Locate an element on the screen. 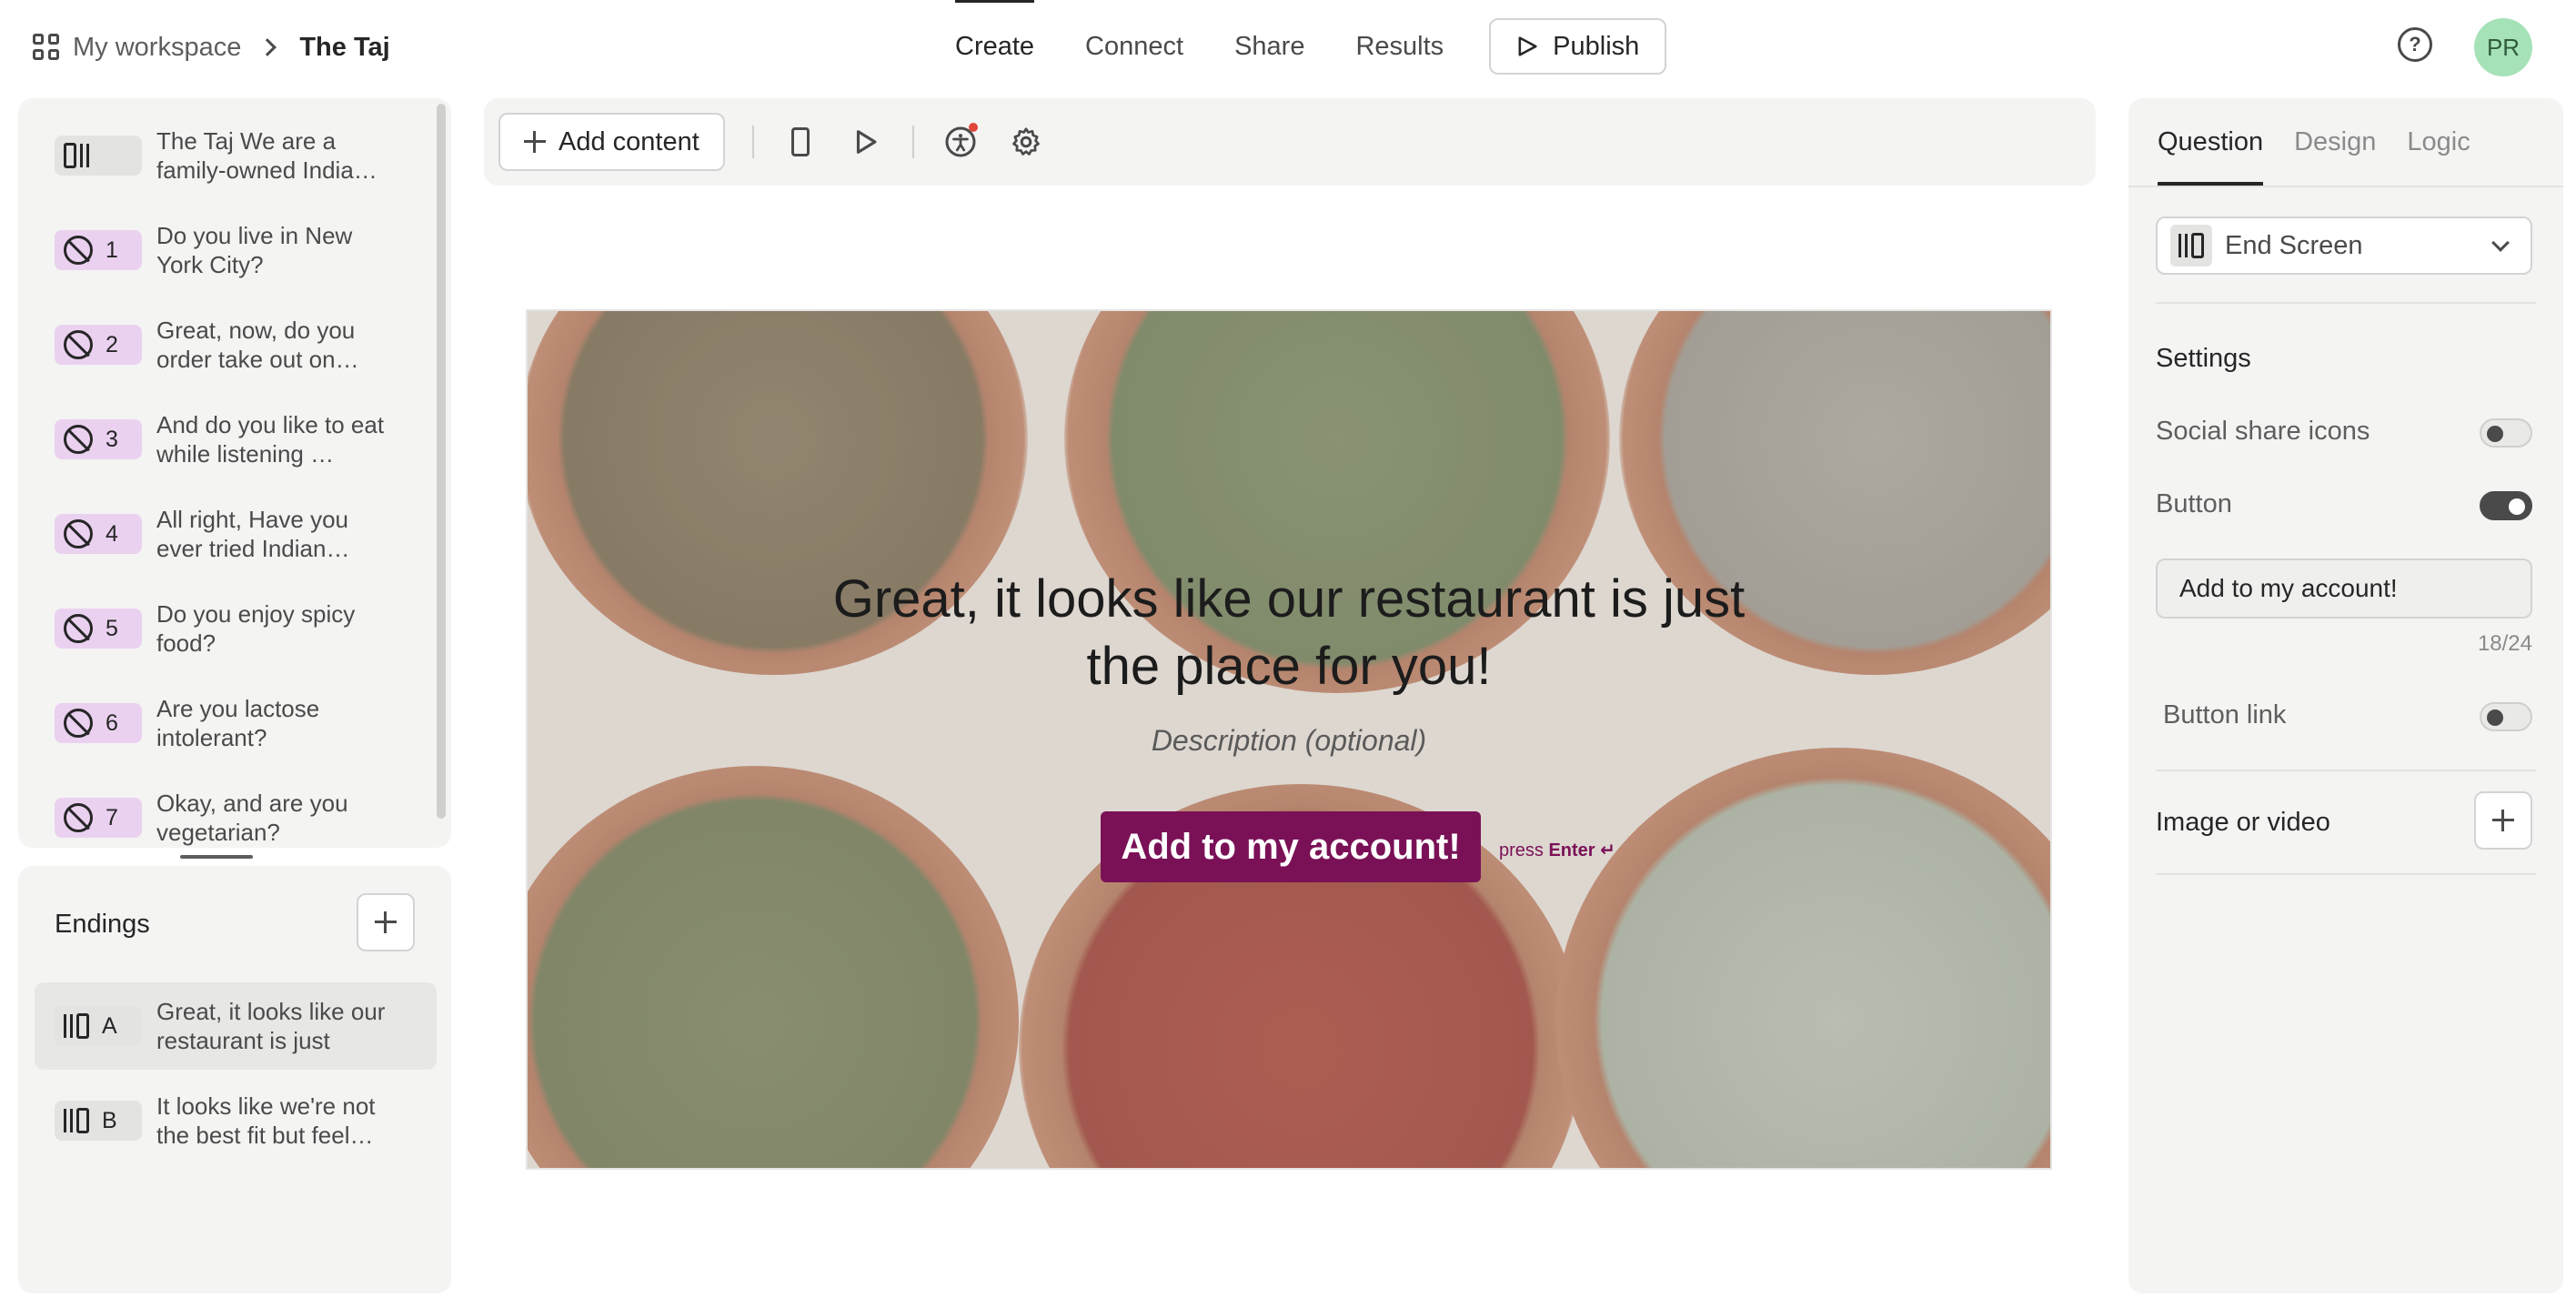  question-number: 4 is located at coordinates (112, 534).